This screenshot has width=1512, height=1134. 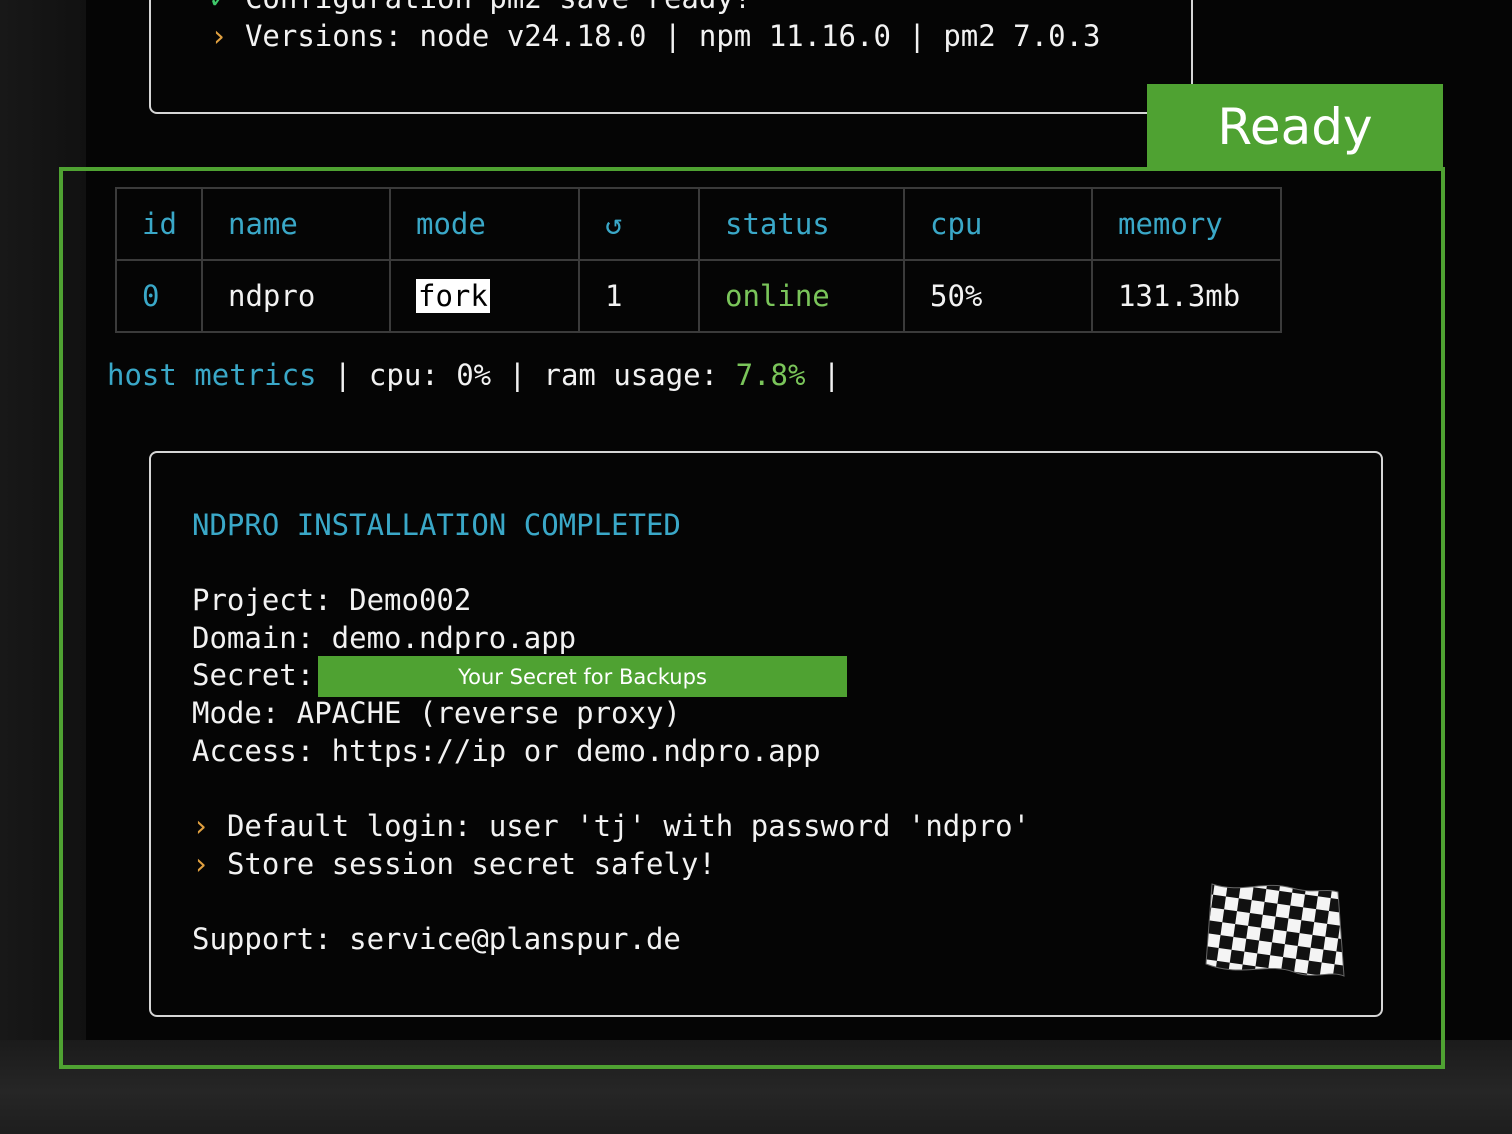 I want to click on table-header-row: id name mode ↺ status cpu memory, so click(x=698, y=224).